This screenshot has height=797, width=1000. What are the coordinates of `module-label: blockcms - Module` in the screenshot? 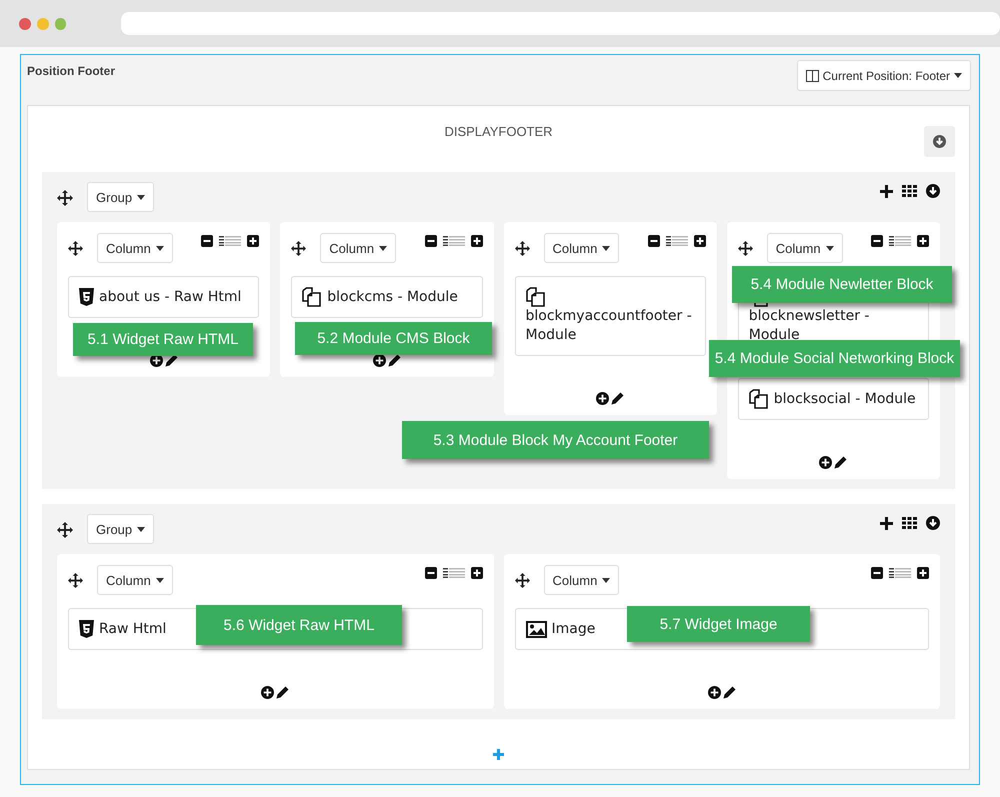 It's located at (392, 297).